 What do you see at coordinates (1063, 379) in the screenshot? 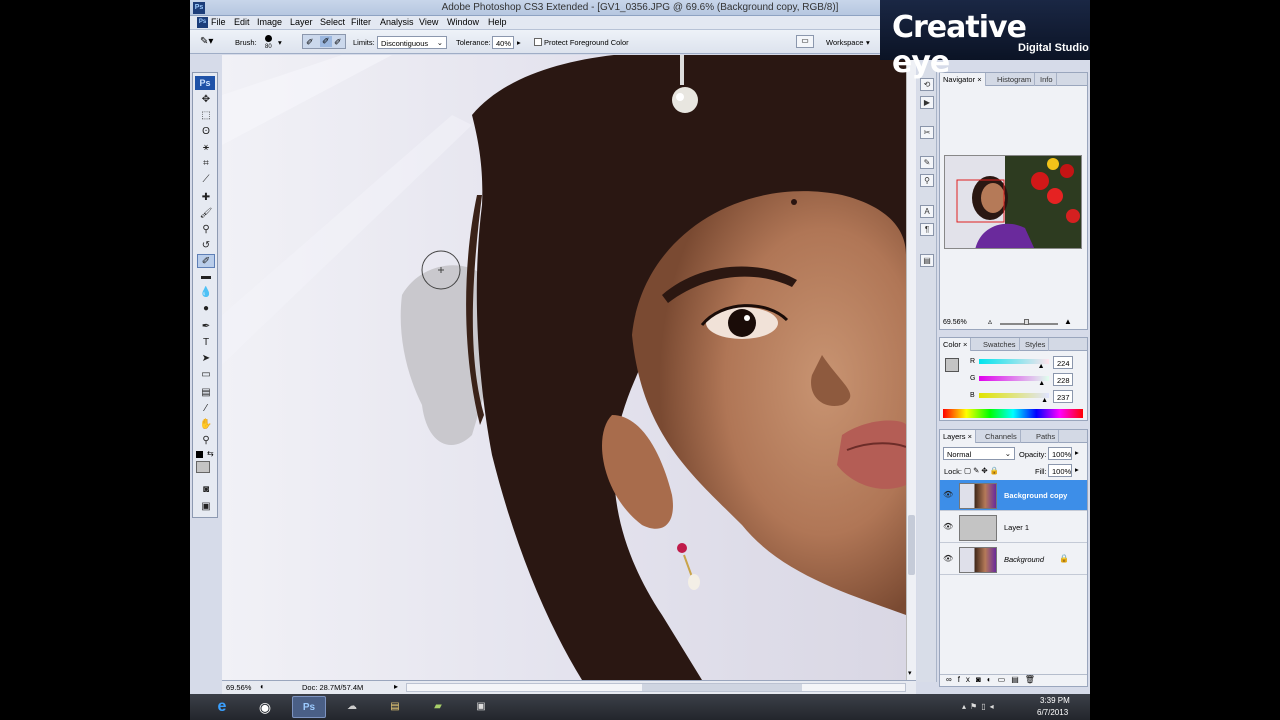
I see `channel-value-input: 228` at bounding box center [1063, 379].